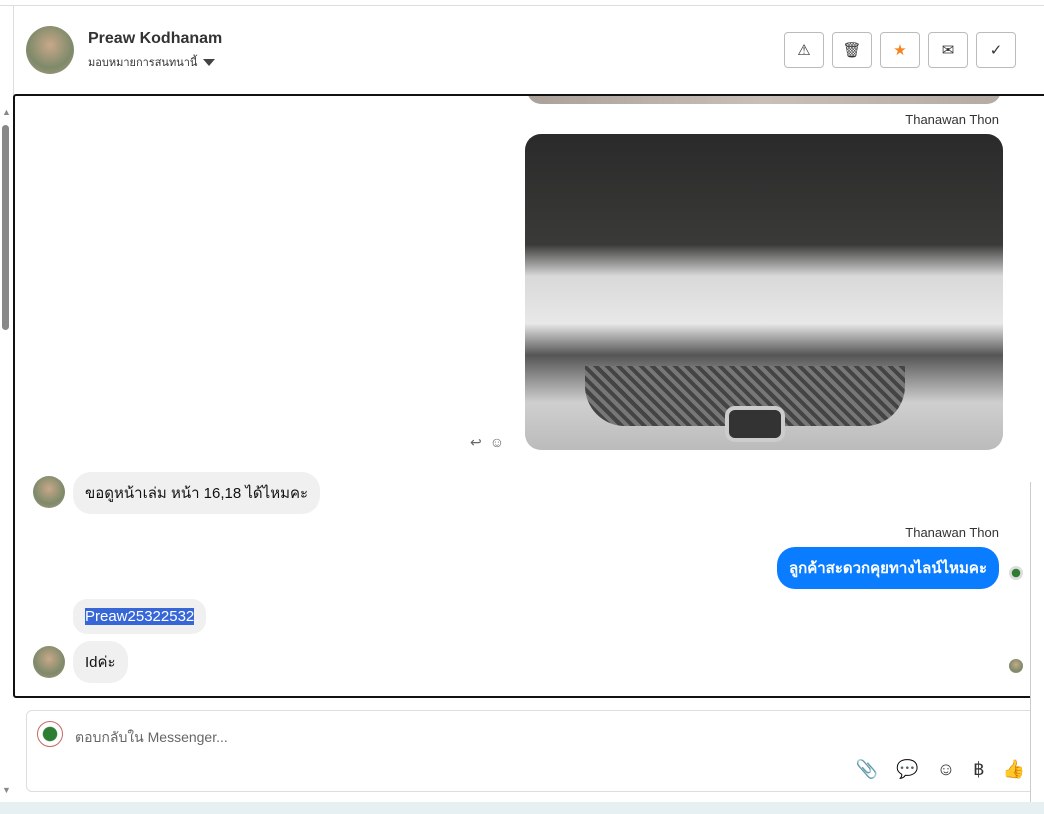  What do you see at coordinates (978, 769) in the screenshot?
I see `payment-baht-icon: ฿` at bounding box center [978, 769].